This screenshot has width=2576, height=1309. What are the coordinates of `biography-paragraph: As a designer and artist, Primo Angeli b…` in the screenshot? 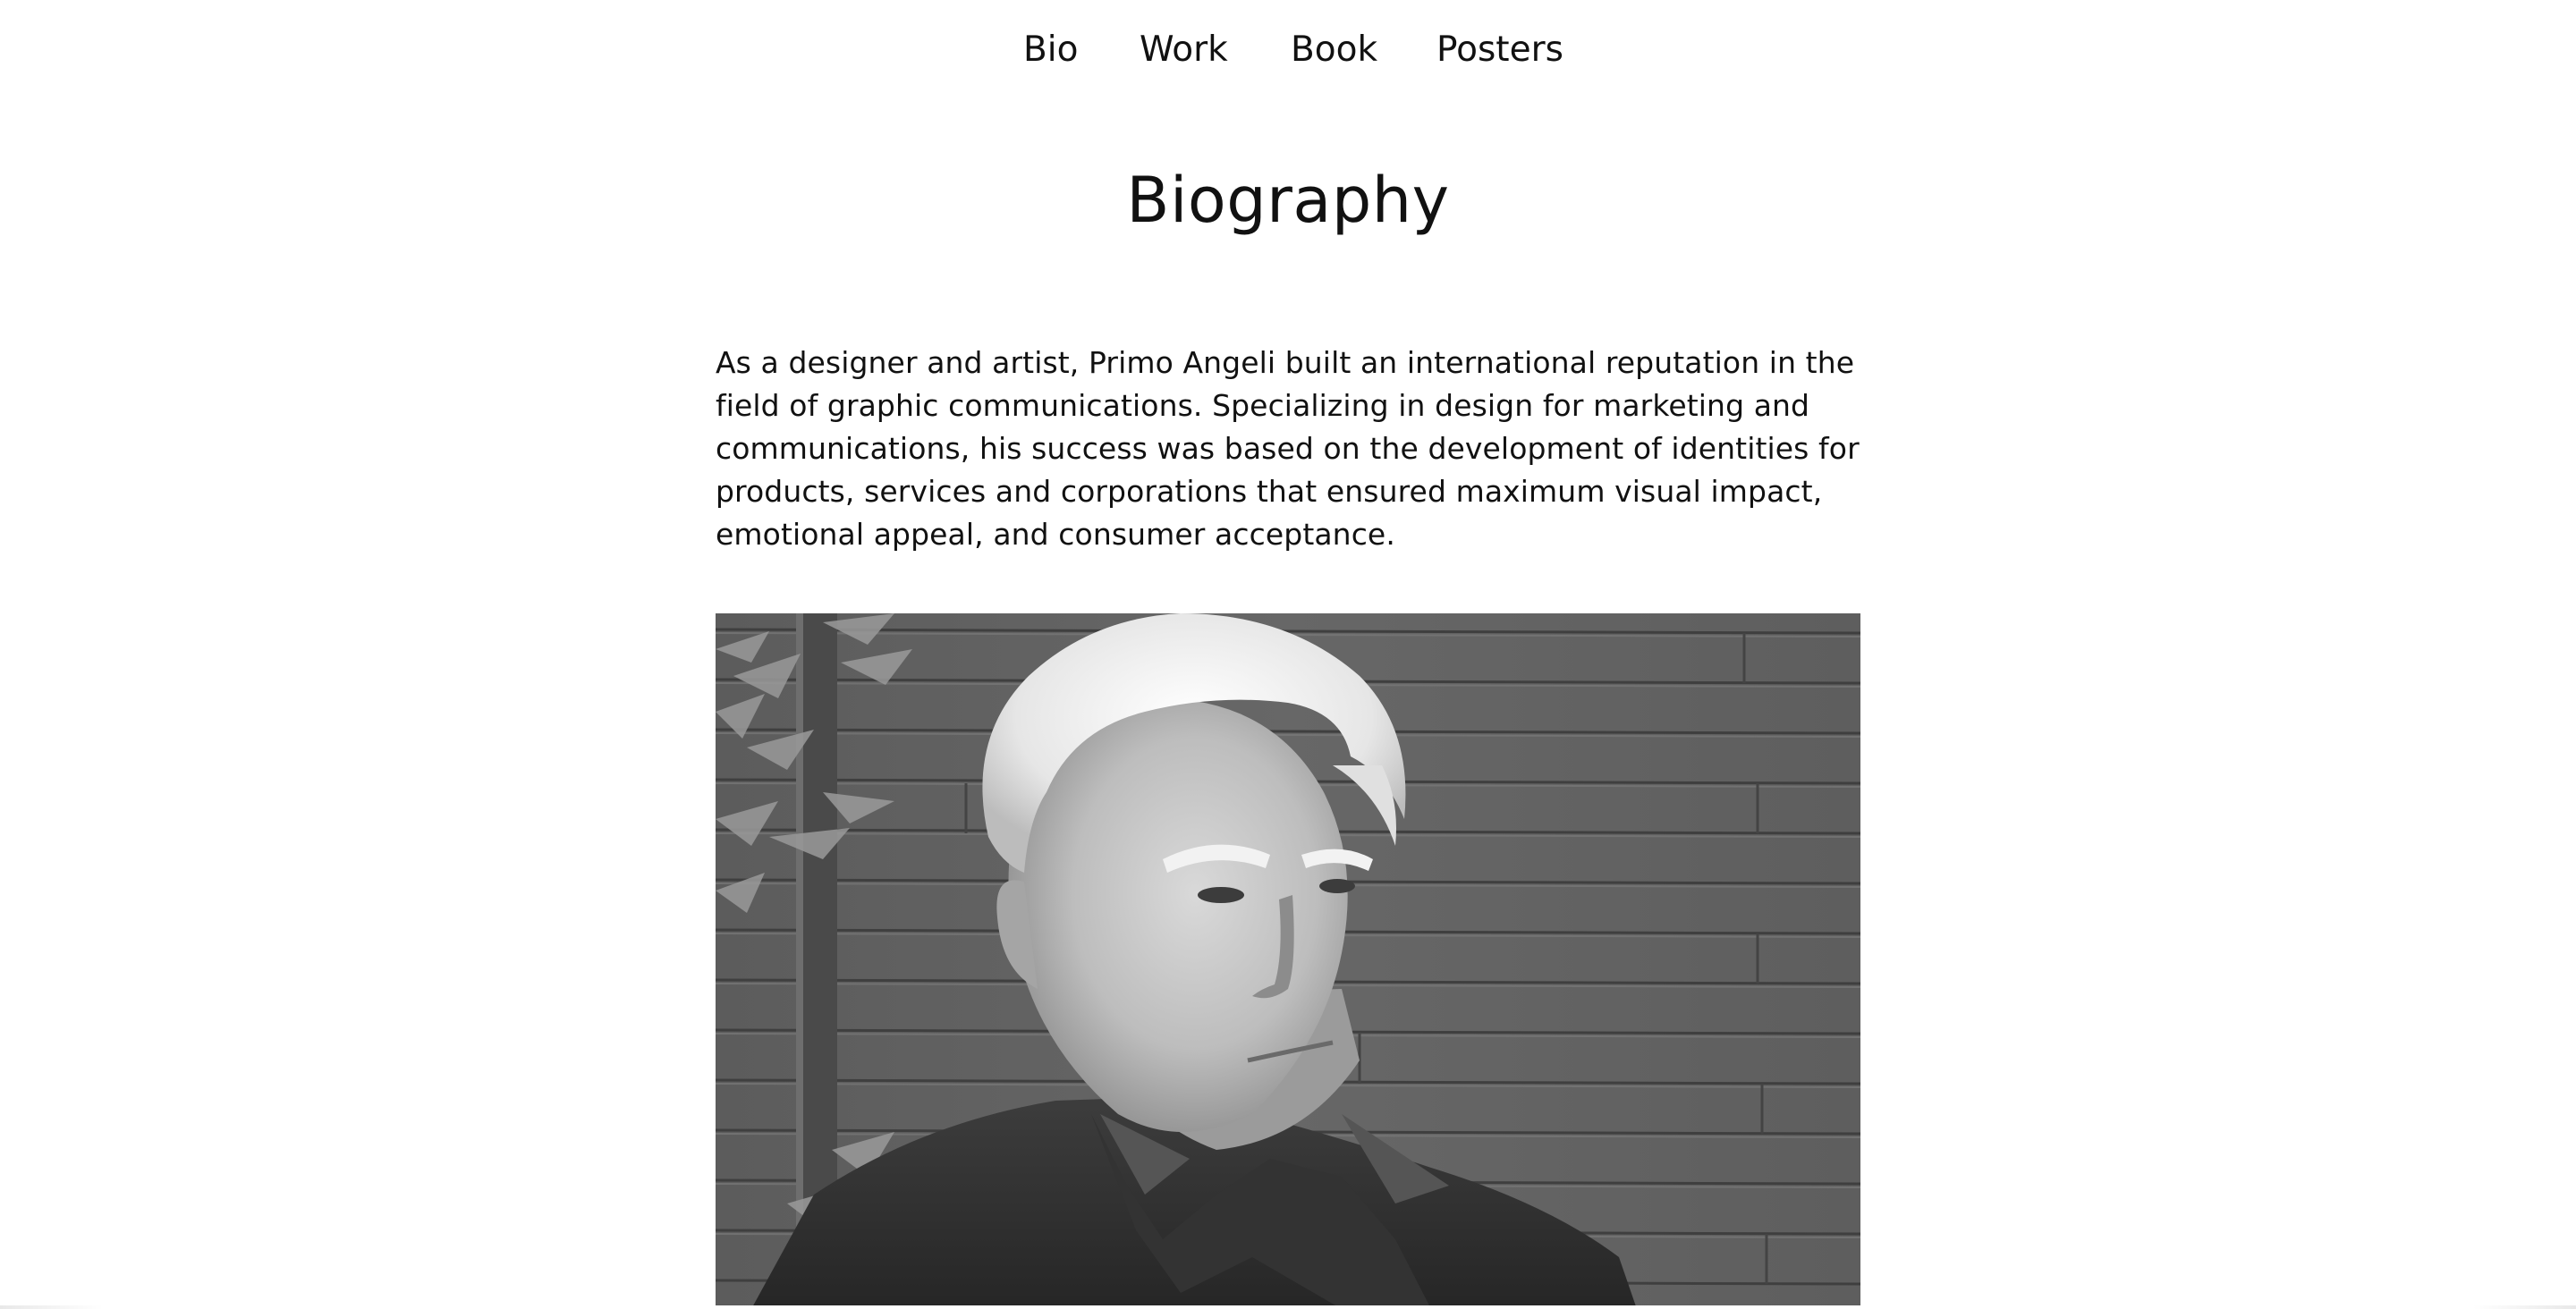 It's located at (1288, 448).